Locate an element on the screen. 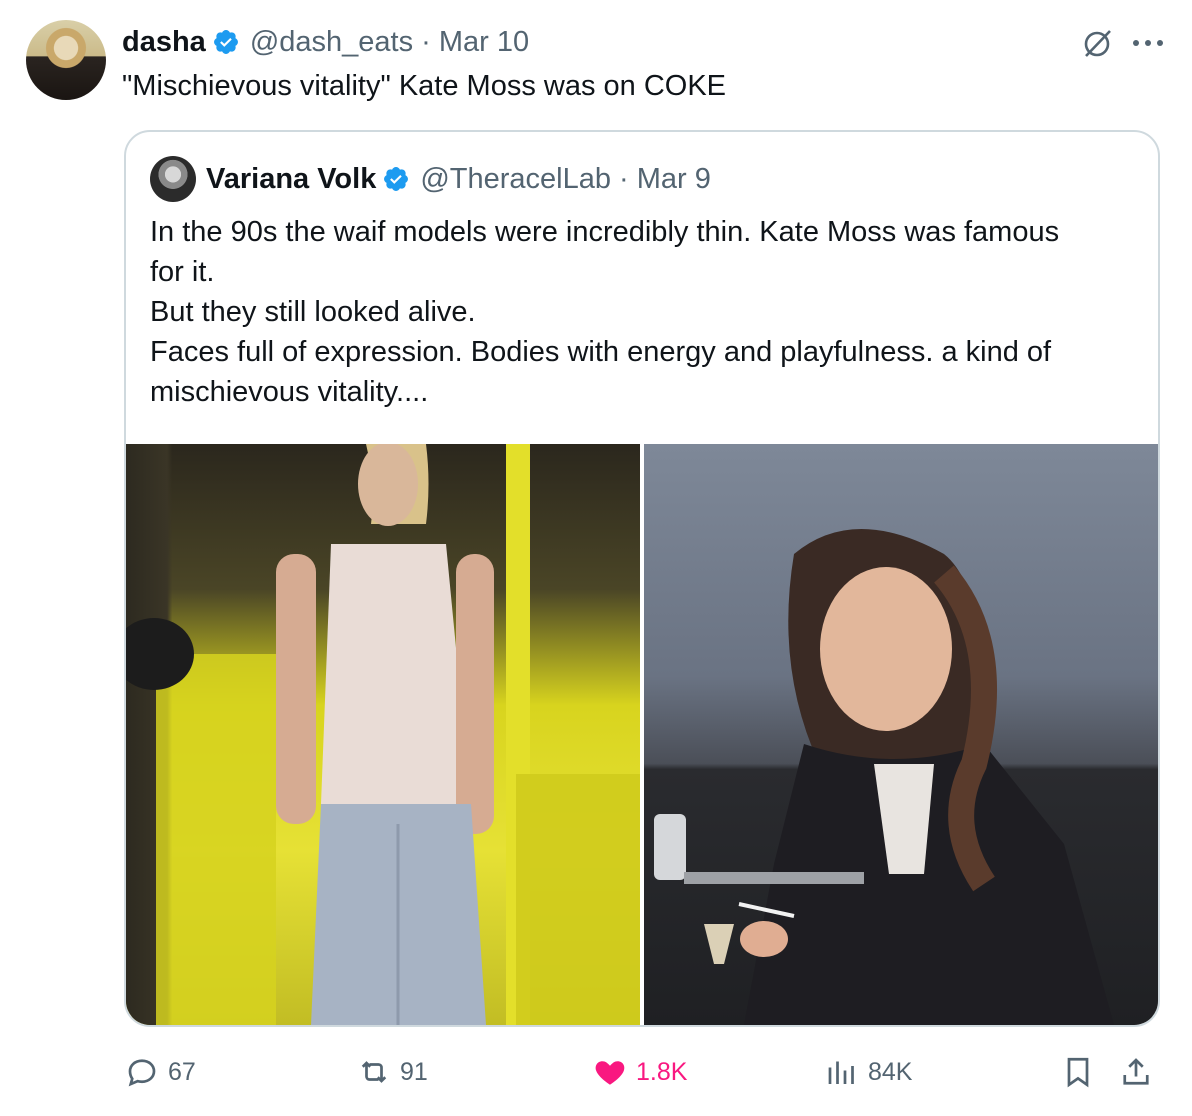 The height and width of the screenshot is (1116, 1192). share-upload-icon is located at coordinates (1136, 1071).